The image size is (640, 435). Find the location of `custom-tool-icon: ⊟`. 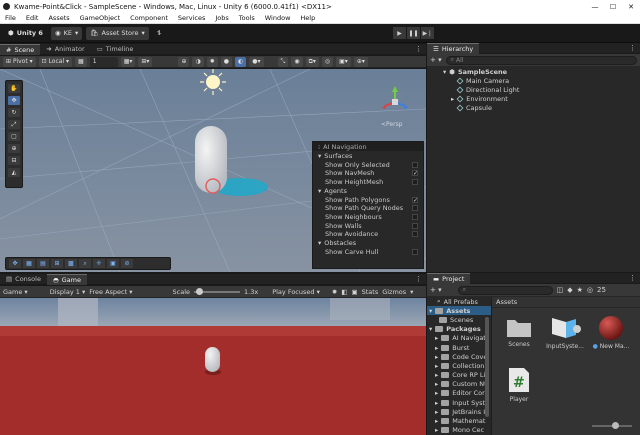

custom-tool-icon: ⊟ is located at coordinates (14, 160).